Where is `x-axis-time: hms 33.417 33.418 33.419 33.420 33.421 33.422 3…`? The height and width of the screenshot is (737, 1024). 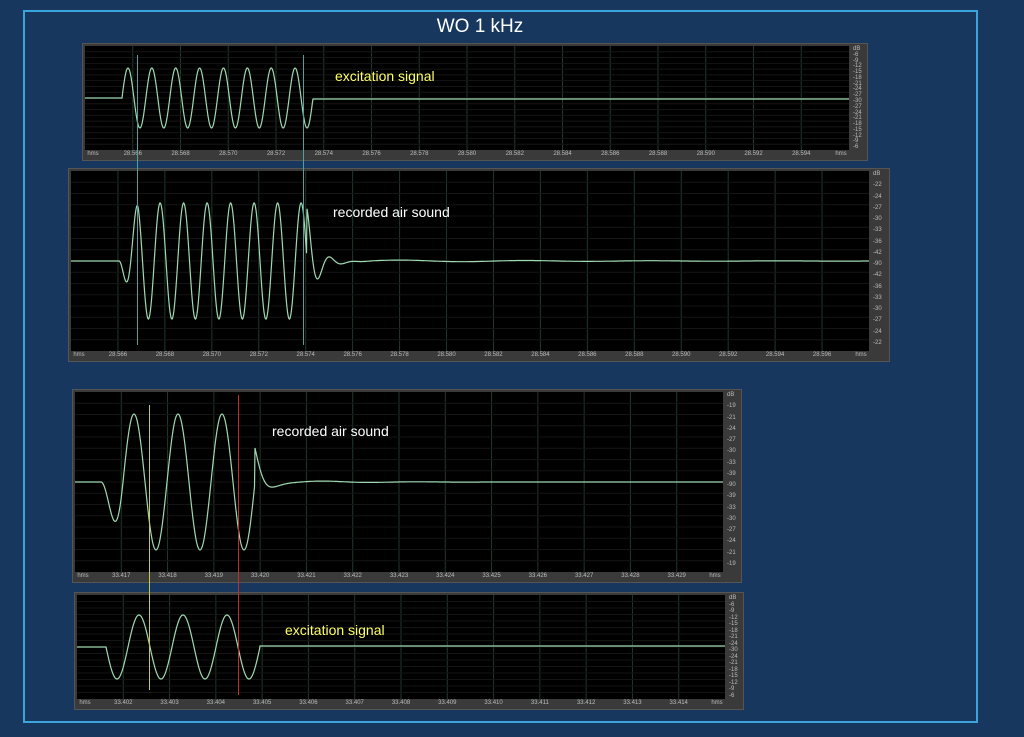
x-axis-time: hms 33.417 33.418 33.419 33.420 33.421 33.422 3… is located at coordinates (399, 577).